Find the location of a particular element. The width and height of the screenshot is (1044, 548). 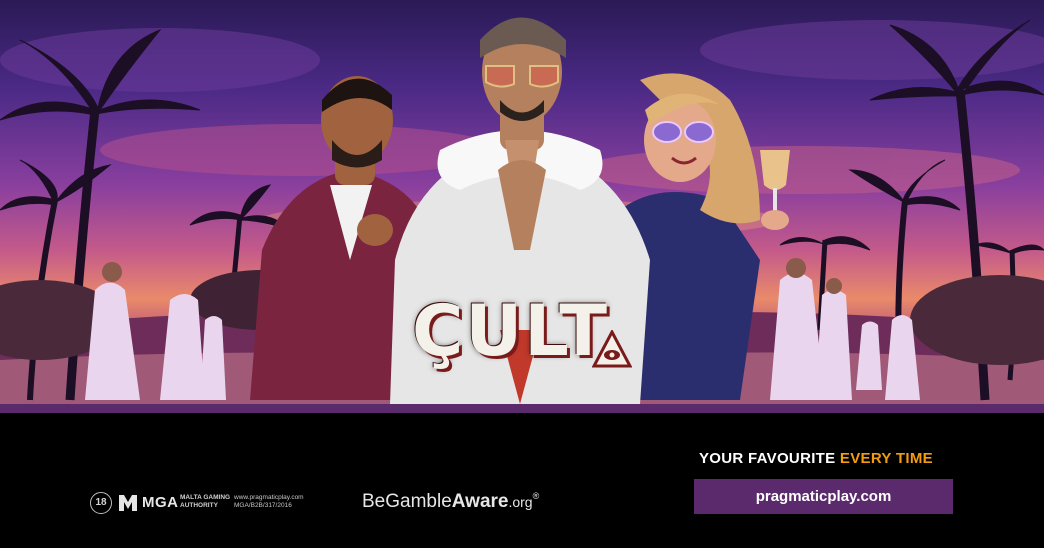

mga-url: www.pragmaticplay.com is located at coordinates (269, 497).